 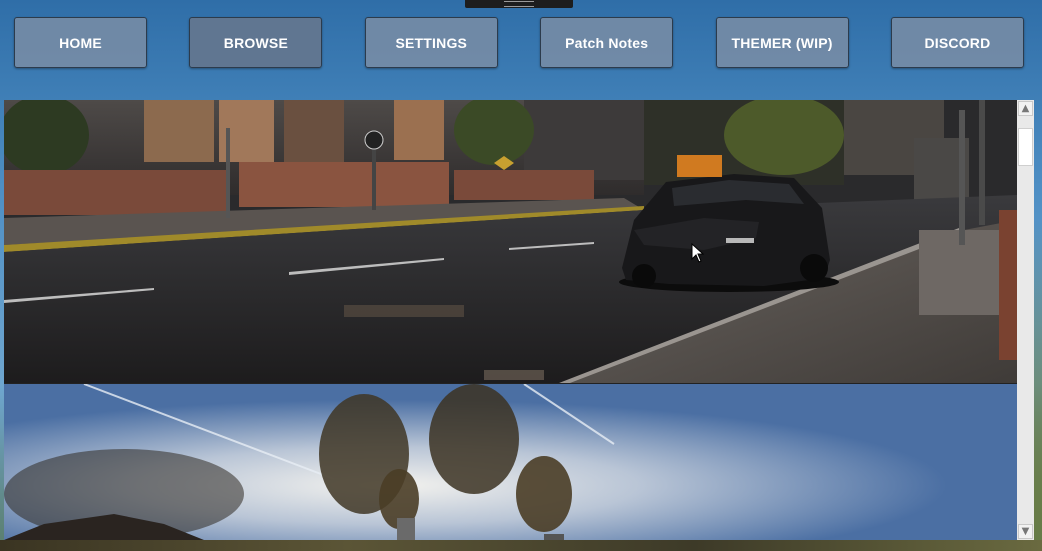 What do you see at coordinates (698, 255) in the screenshot?
I see `mouse-pointer-icon` at bounding box center [698, 255].